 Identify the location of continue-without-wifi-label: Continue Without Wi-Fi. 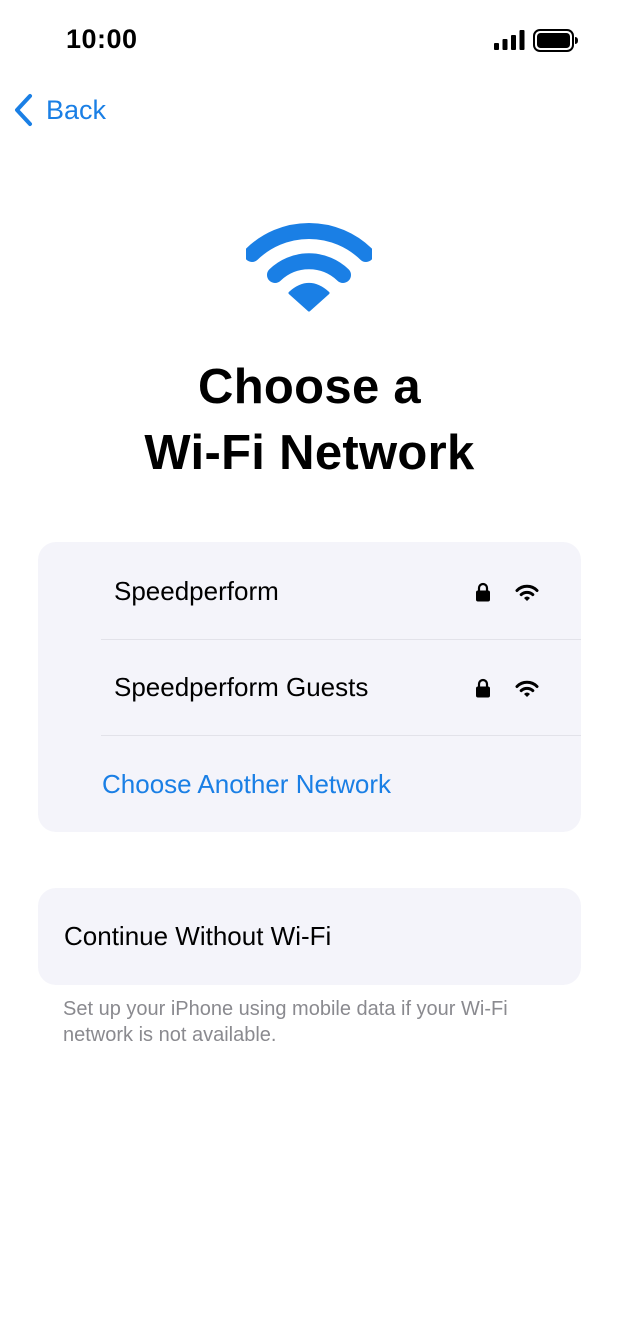
(198, 936).